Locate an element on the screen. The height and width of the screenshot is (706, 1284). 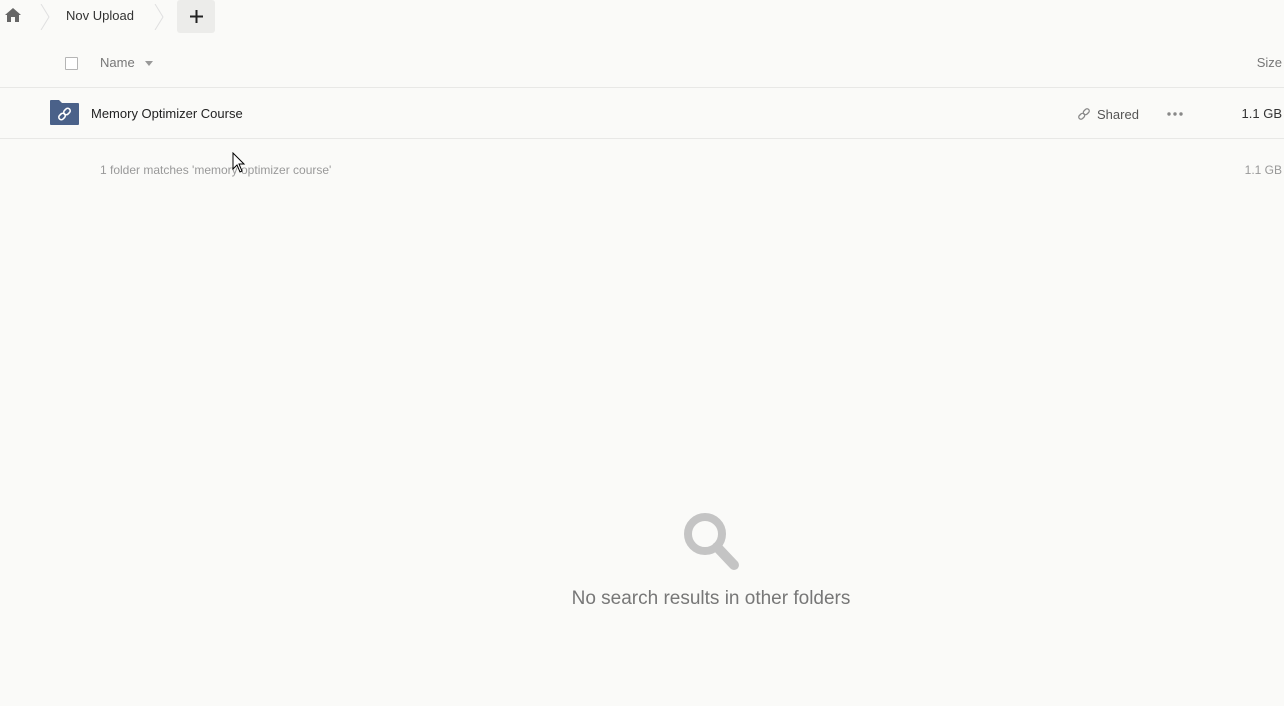
link-icon is located at coordinates (1084, 114).